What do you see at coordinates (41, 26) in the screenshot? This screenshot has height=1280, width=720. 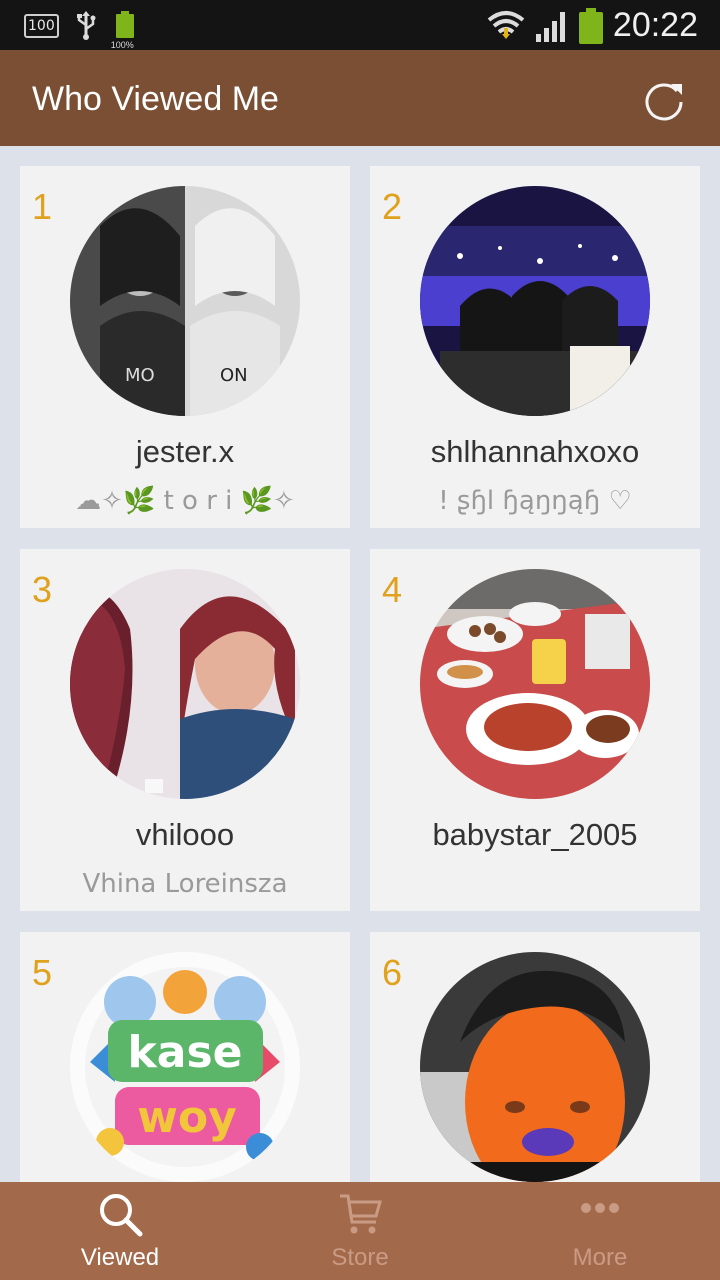 I see `storage-icon: 100` at bounding box center [41, 26].